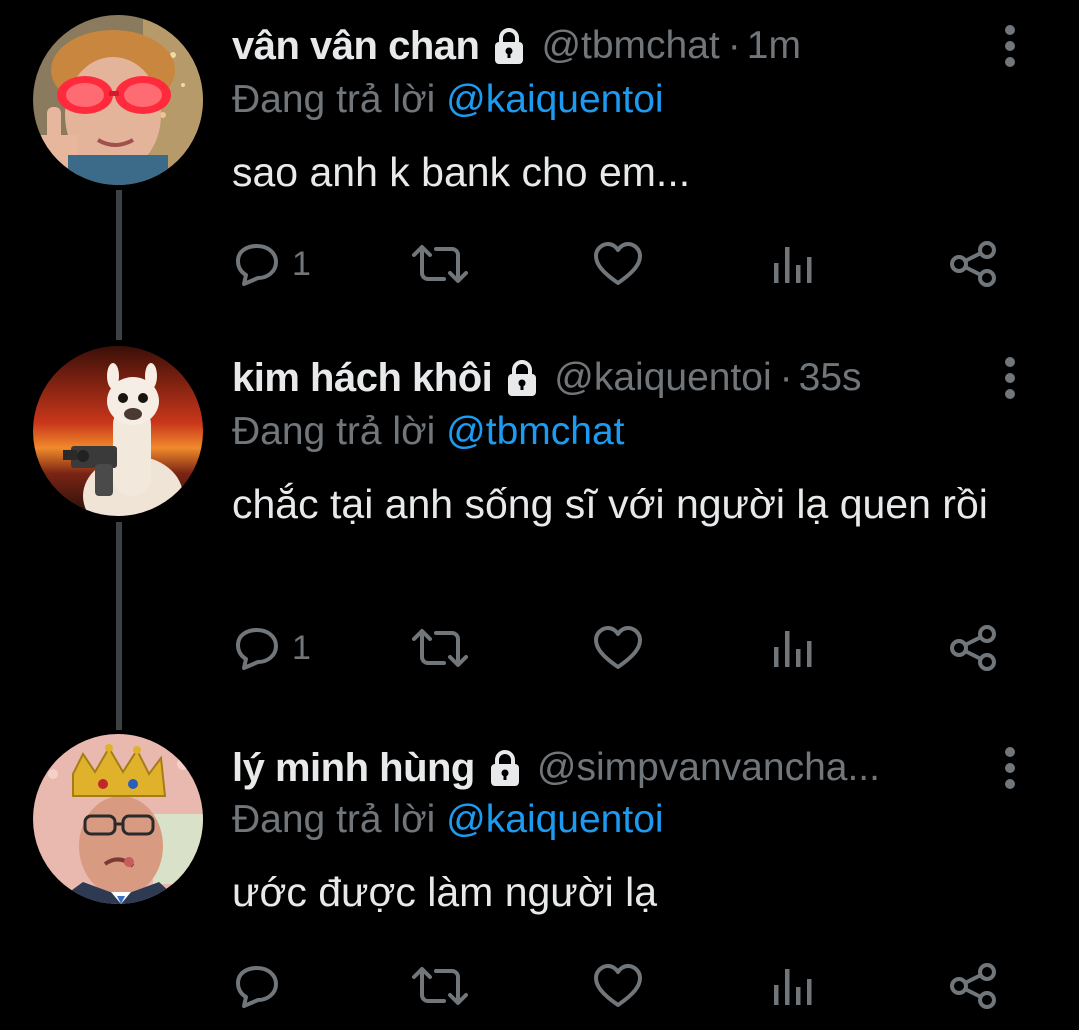  What do you see at coordinates (774, 46) in the screenshot?
I see `timestamp: 1m` at bounding box center [774, 46].